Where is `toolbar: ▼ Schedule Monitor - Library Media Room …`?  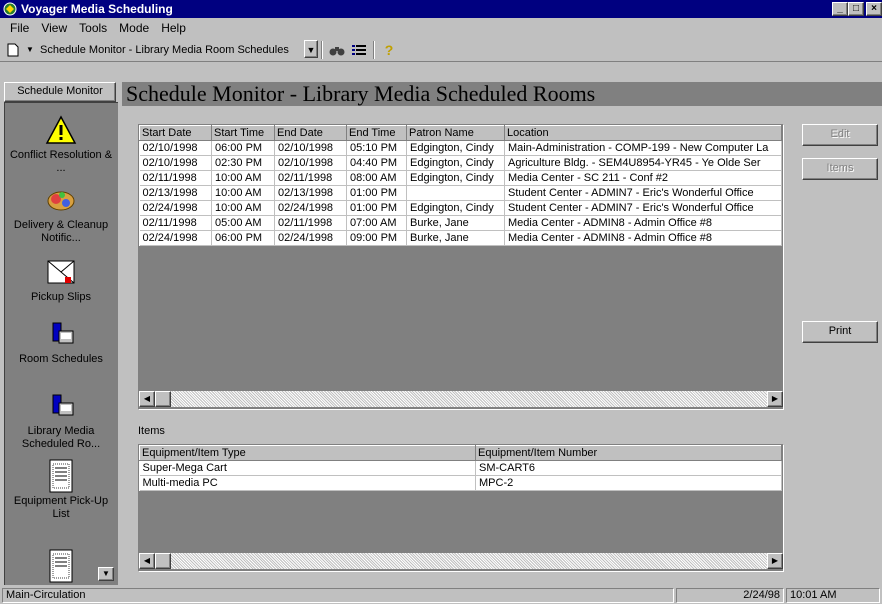
toolbar: ▼ Schedule Monitor - Library Media Room … is located at coordinates (441, 50).